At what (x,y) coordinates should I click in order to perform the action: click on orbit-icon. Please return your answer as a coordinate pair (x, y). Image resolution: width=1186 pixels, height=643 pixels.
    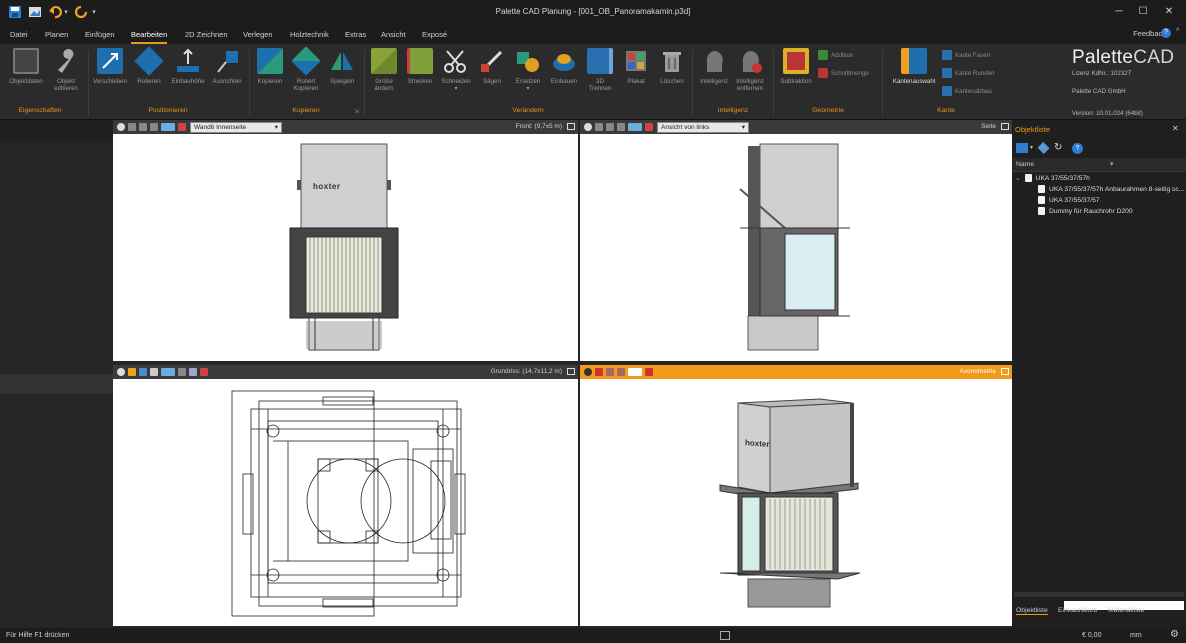
    Looking at the image, I should click on (599, 372).